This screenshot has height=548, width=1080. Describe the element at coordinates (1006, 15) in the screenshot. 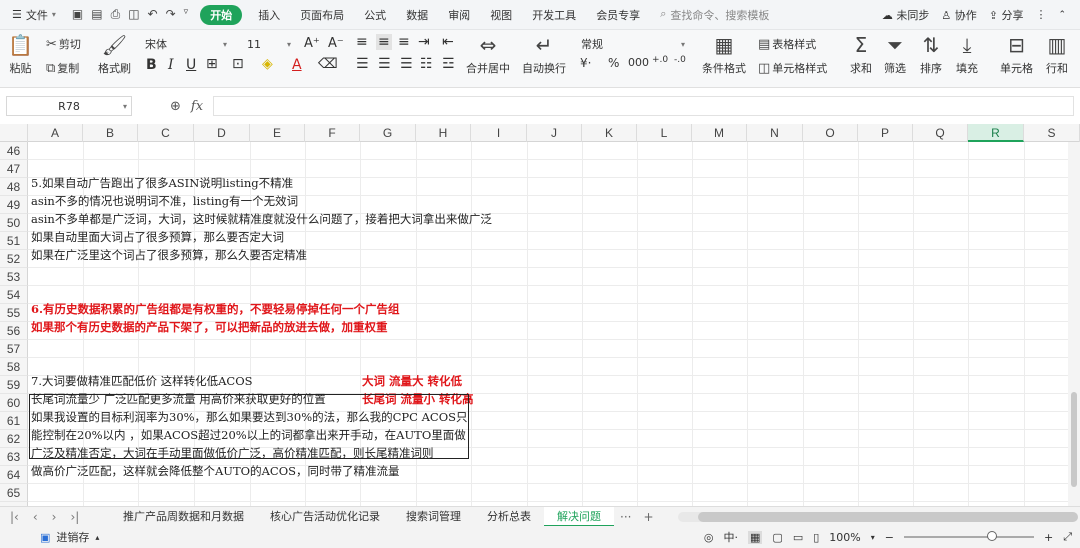

I see `share-button: ⇪ 分享` at that location.